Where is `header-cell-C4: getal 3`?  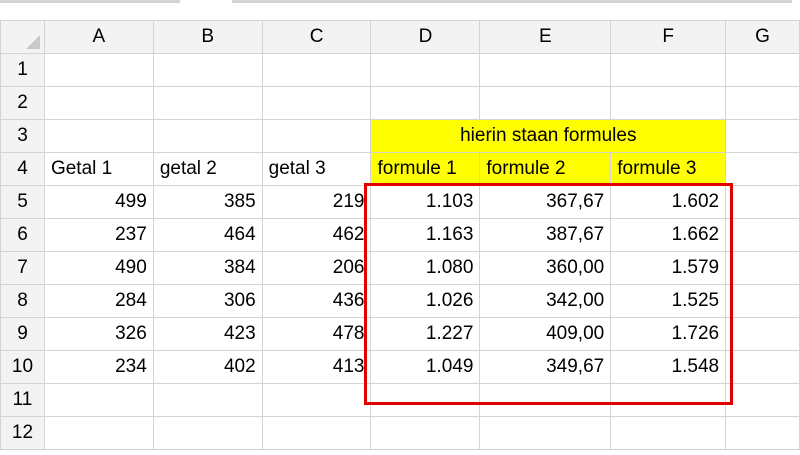
header-cell-C4: getal 3 is located at coordinates (316, 169).